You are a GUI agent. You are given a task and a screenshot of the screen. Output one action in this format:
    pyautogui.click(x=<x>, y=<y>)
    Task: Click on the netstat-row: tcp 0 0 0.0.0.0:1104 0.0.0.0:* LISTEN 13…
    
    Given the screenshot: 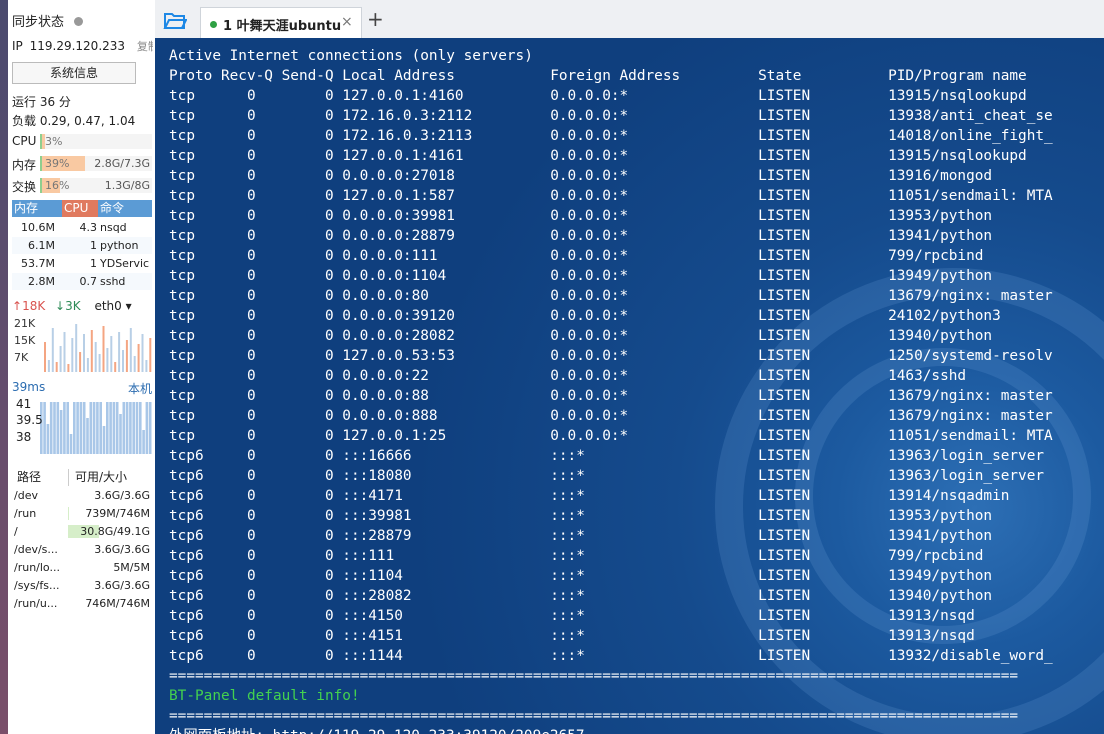 What is the action you would take?
    pyautogui.click(x=581, y=276)
    